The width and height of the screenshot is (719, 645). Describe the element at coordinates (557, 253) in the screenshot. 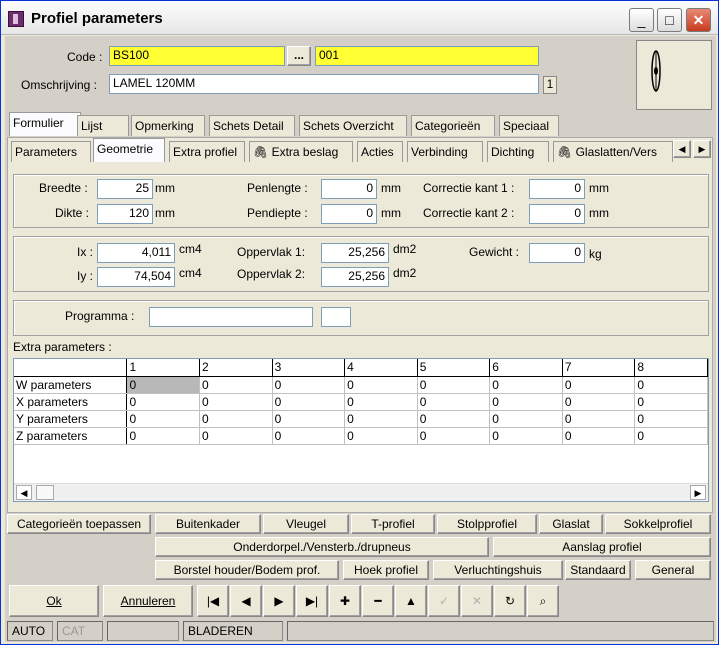

I see `gewicht-field: 0` at that location.